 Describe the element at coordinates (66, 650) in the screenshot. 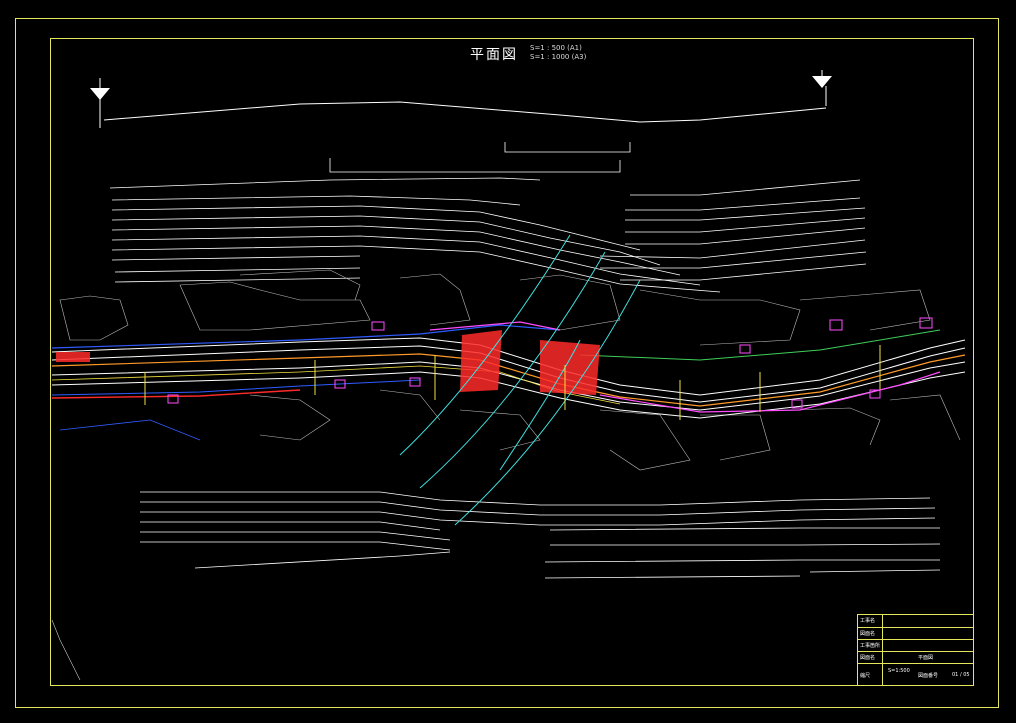

I see `corner-detail` at that location.